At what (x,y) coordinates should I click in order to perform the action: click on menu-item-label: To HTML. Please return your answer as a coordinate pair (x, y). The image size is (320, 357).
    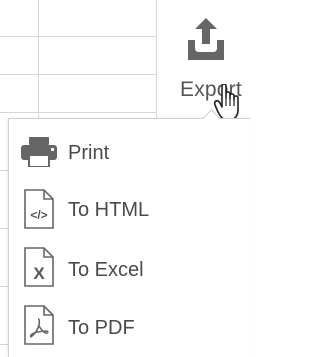
    Looking at the image, I should click on (109, 210).